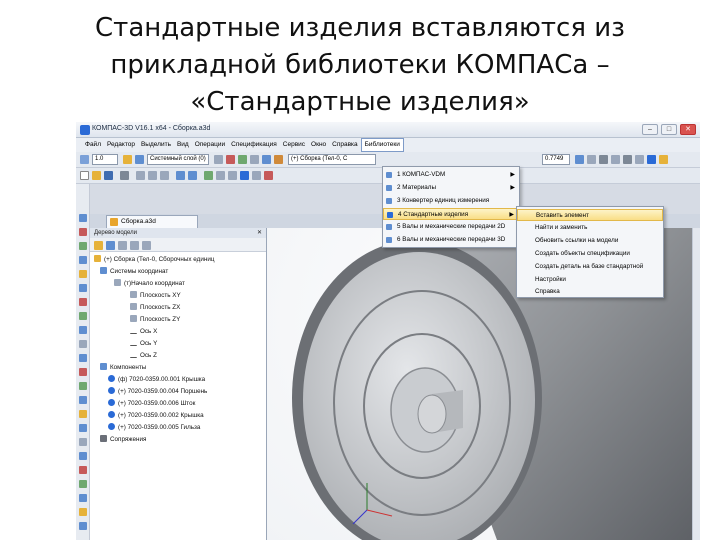 This screenshot has height=540, width=720. What do you see at coordinates (590, 228) in the screenshot?
I see `menu-item-find-replace: Найти и заменить` at bounding box center [590, 228].